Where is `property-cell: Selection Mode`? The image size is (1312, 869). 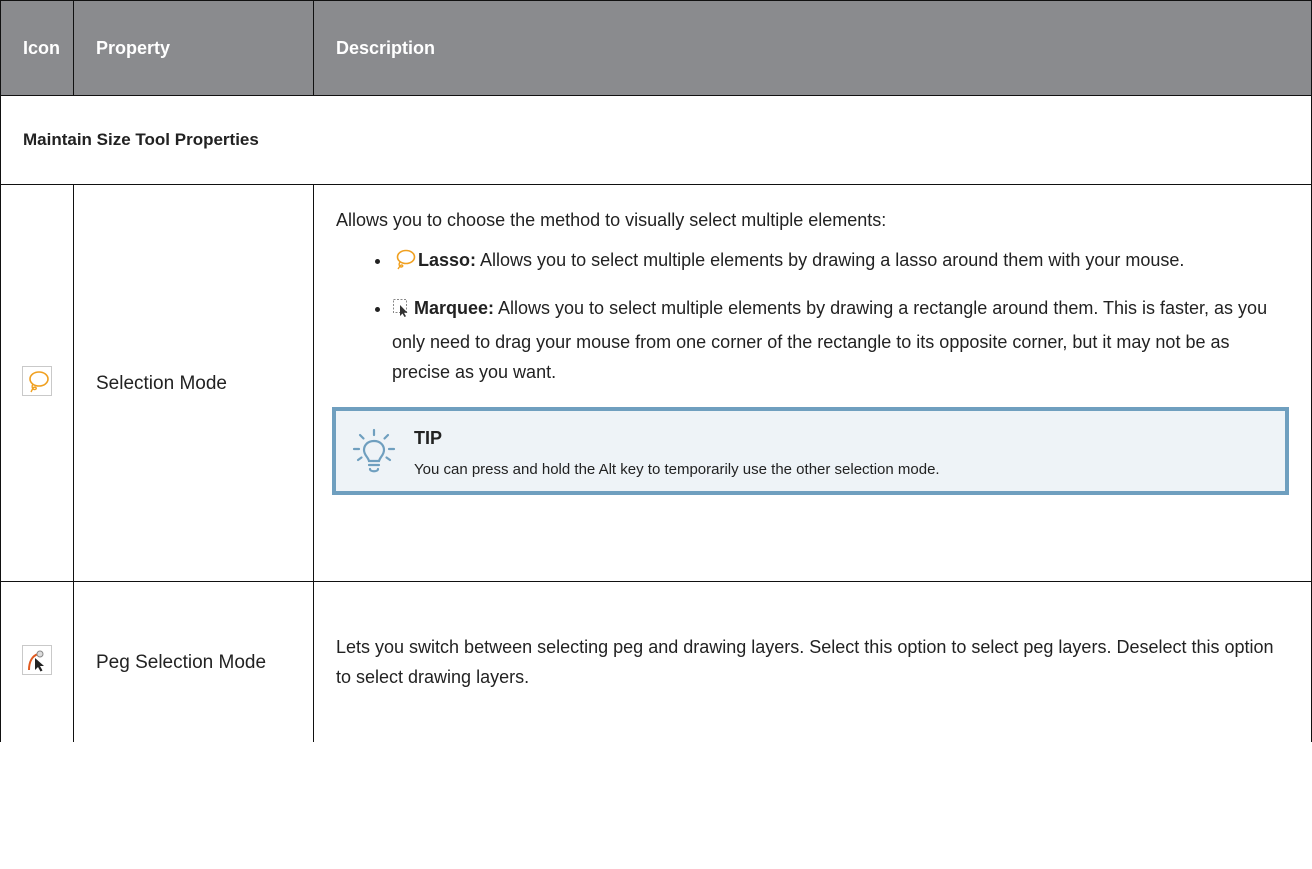
property-cell: Selection Mode is located at coordinates (193, 383).